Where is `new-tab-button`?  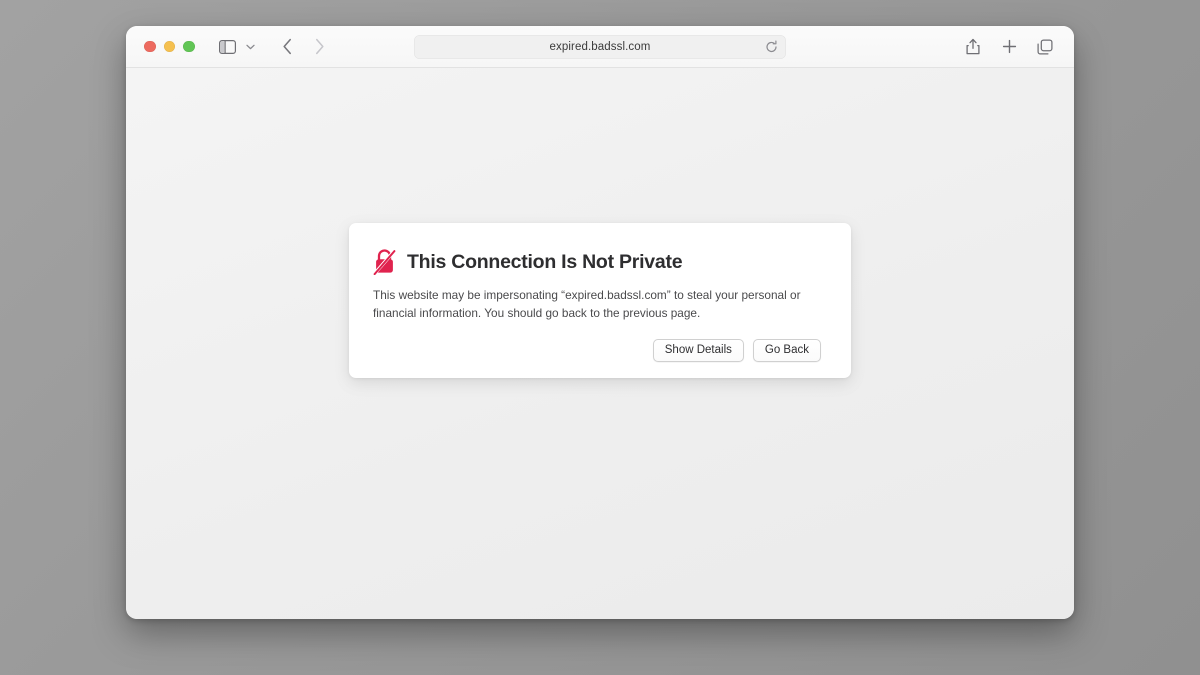 new-tab-button is located at coordinates (1009, 47).